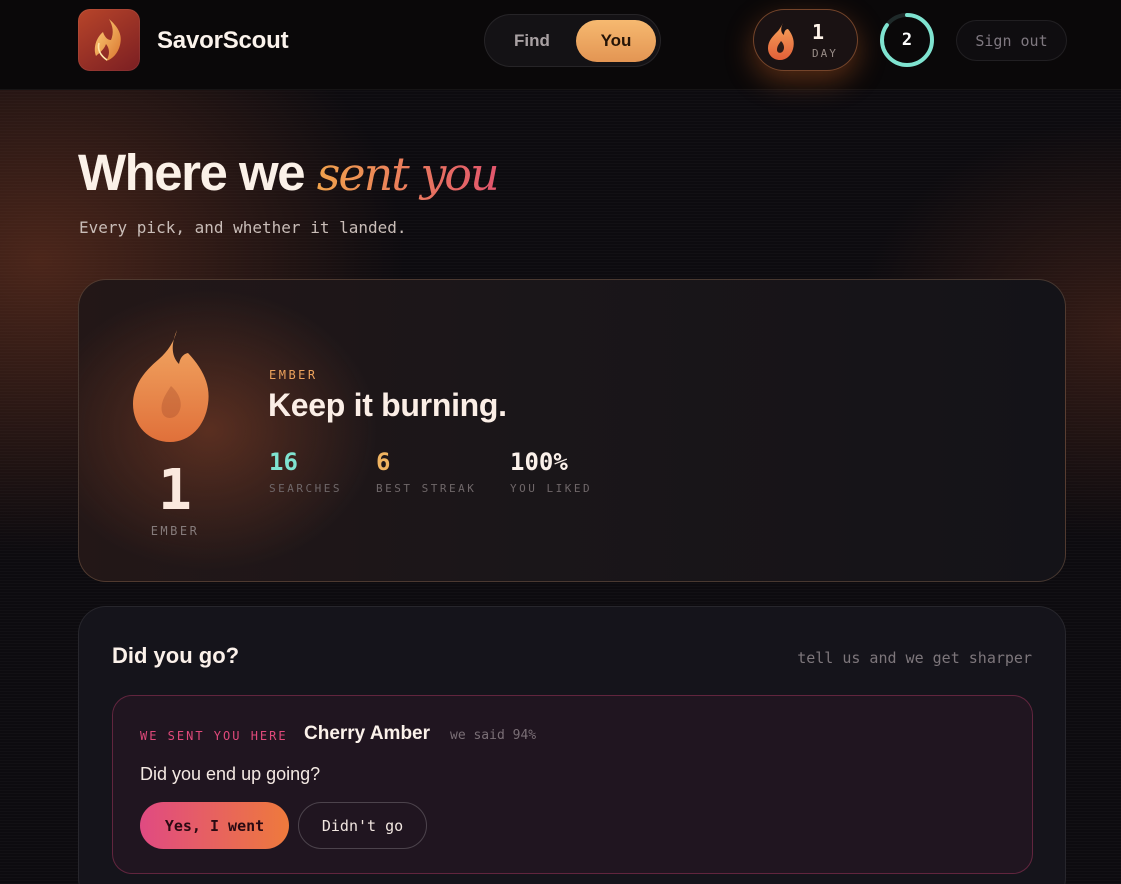 This screenshot has height=884, width=1121. I want to click on top-bar: SavorScout Find You 1 DAY 2 Sign out, so click(560, 45).